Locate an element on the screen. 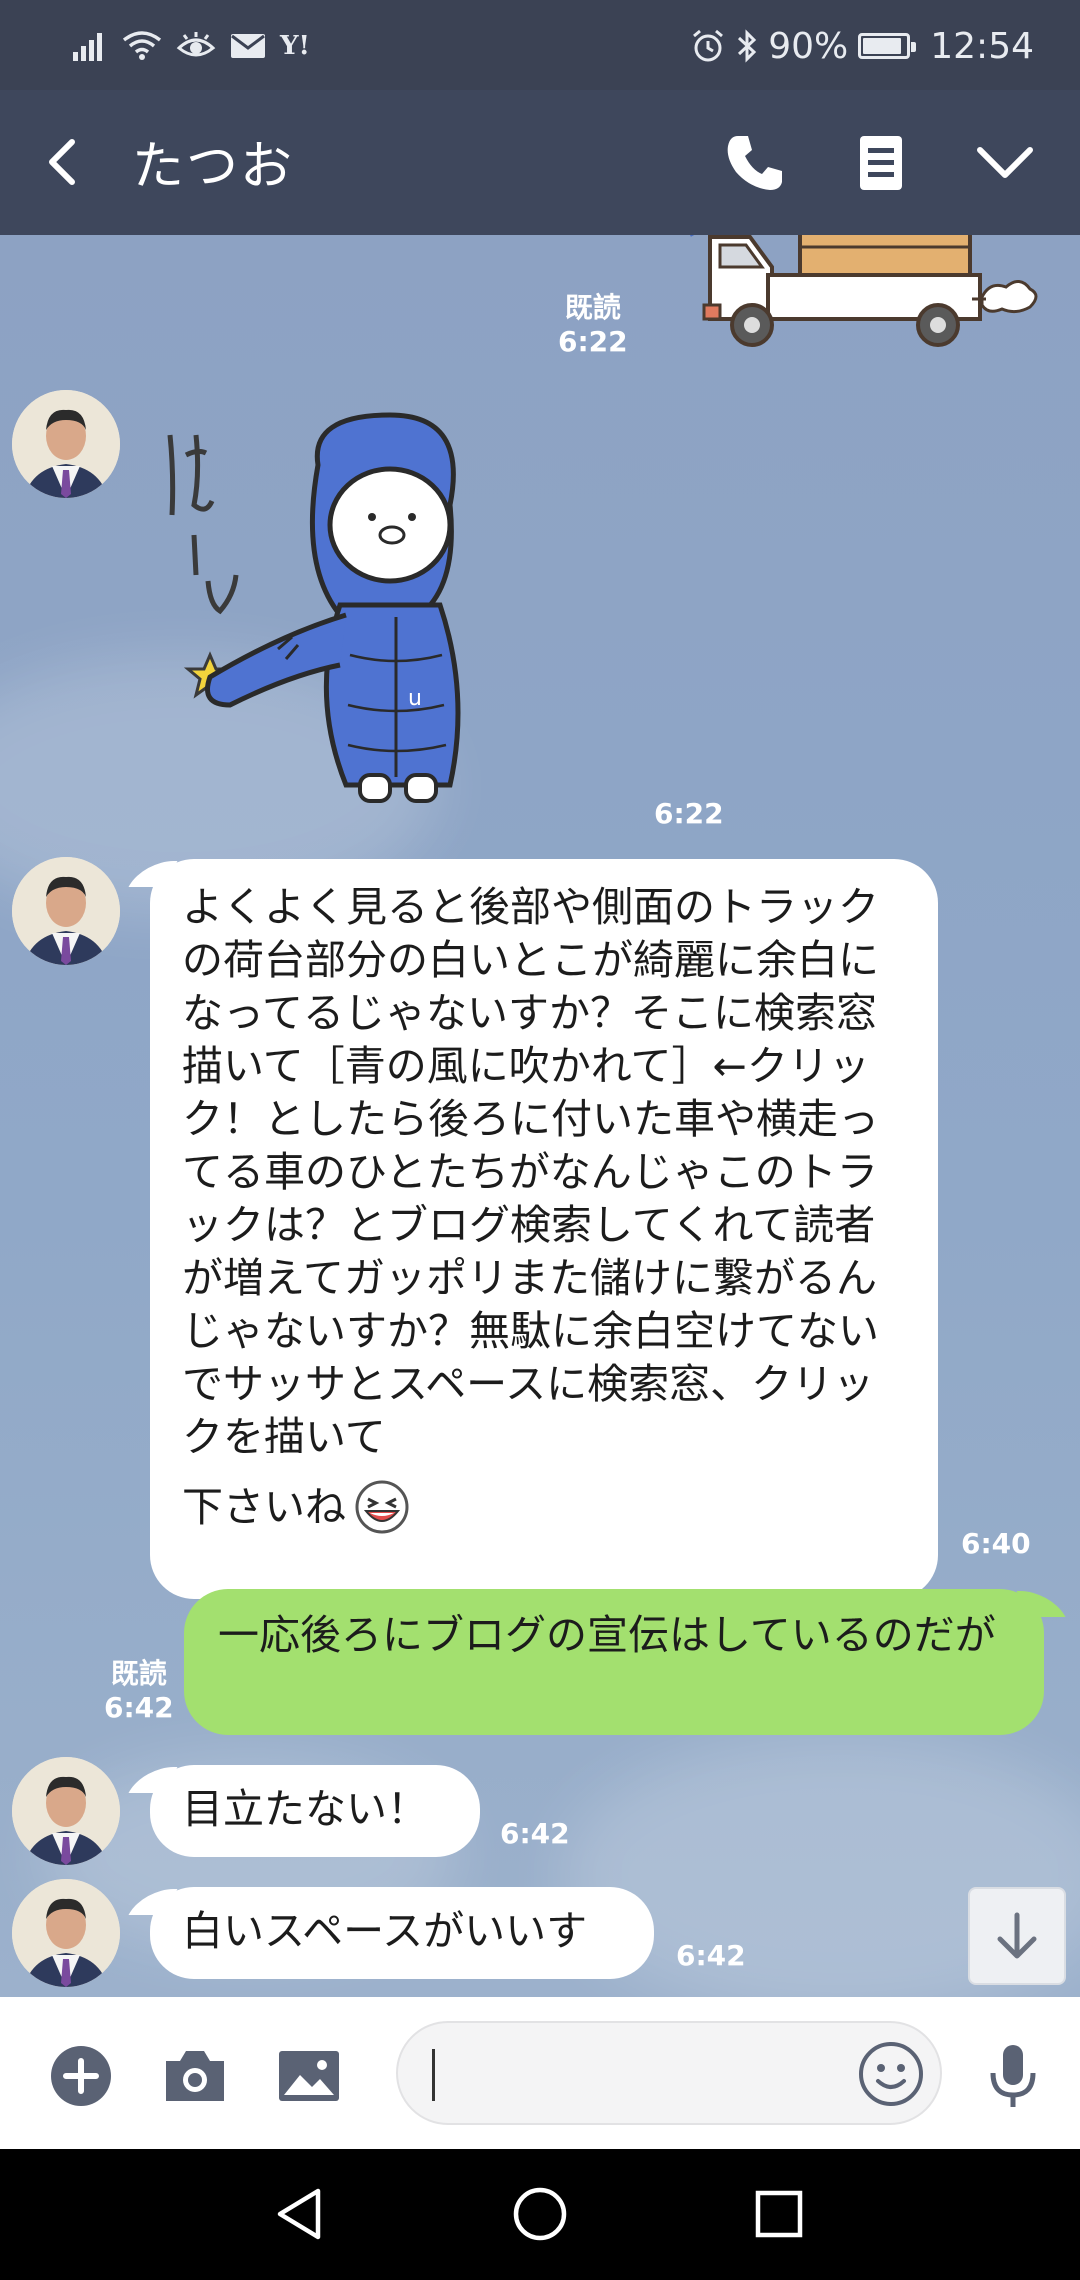 This screenshot has width=1080, height=2280. navigation-bar is located at coordinates (540, 2214).